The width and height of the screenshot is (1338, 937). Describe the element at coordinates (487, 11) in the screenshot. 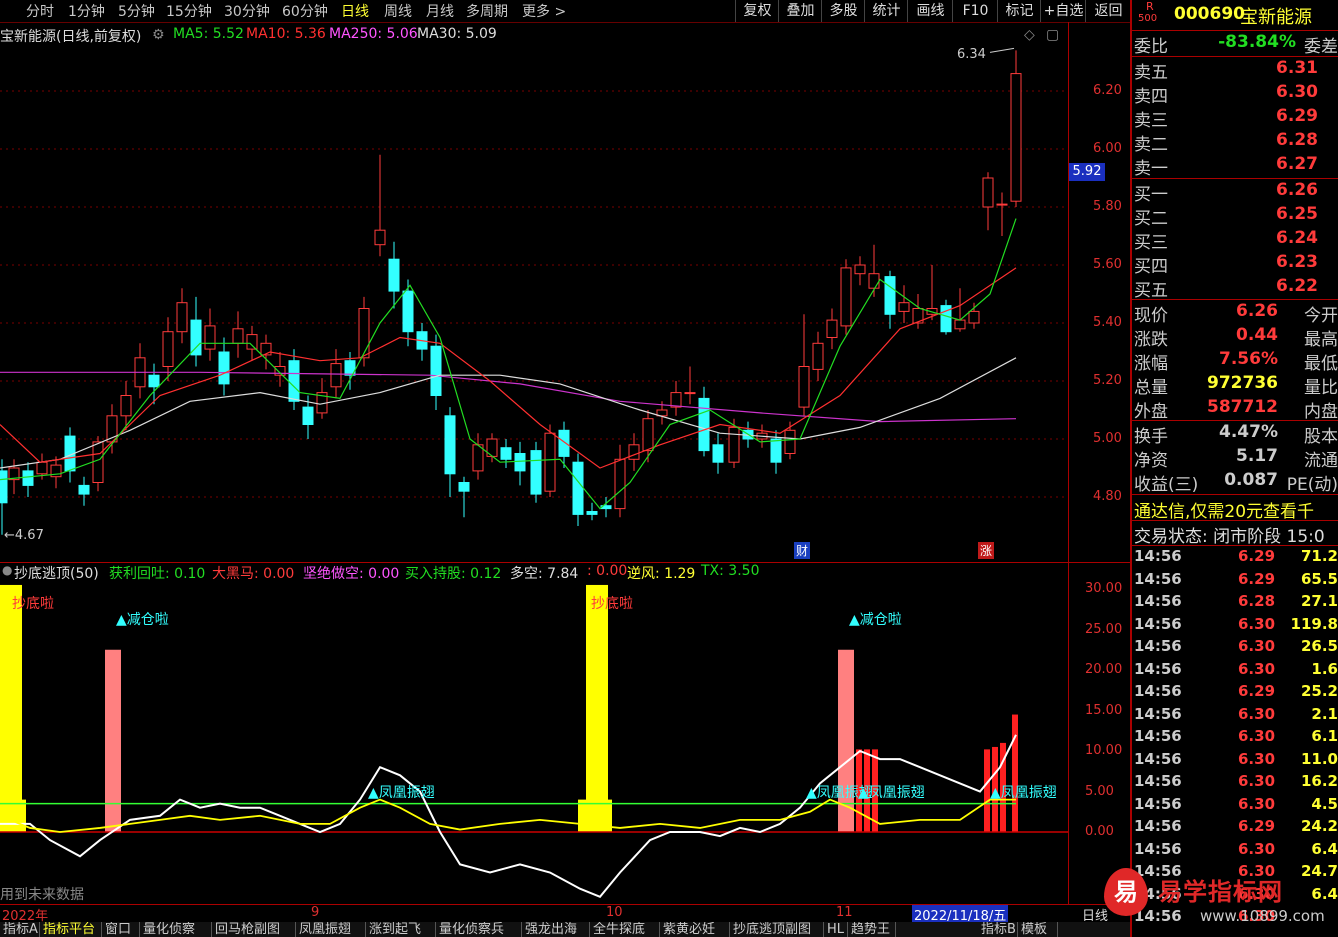

I see `period-9: 多周期` at that location.